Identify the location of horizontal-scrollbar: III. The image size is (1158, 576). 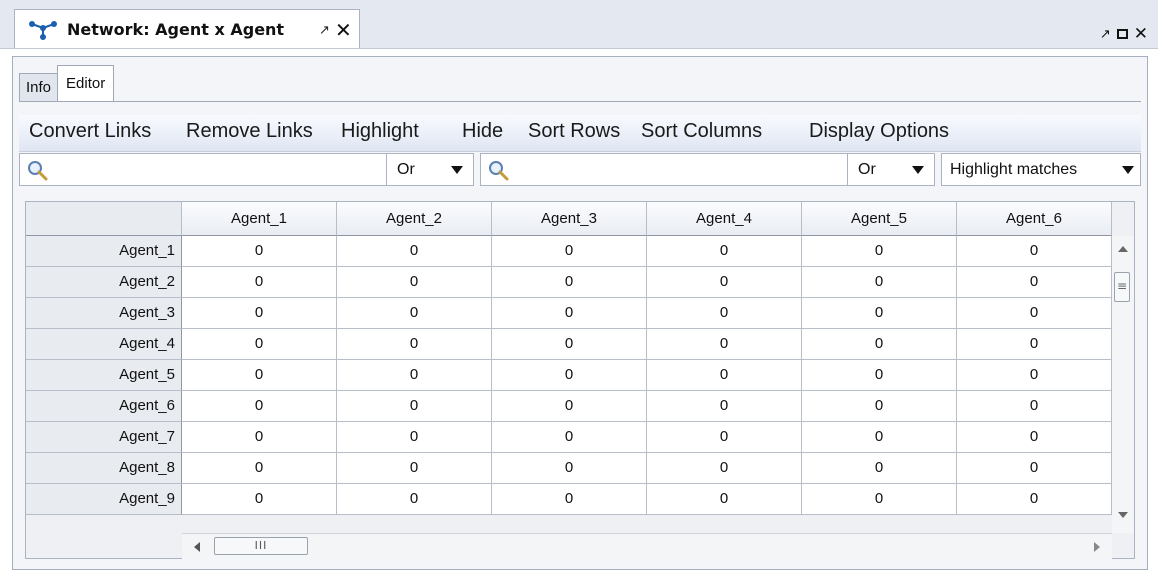
(647, 546).